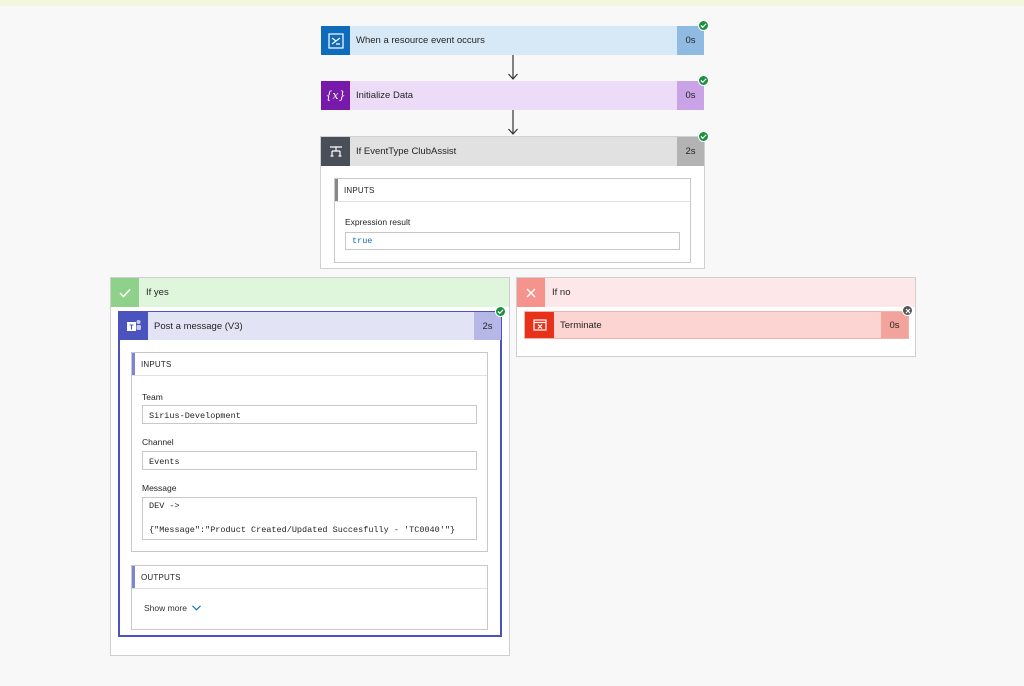  What do you see at coordinates (581, 325) in the screenshot?
I see `step-title: Terminate` at bounding box center [581, 325].